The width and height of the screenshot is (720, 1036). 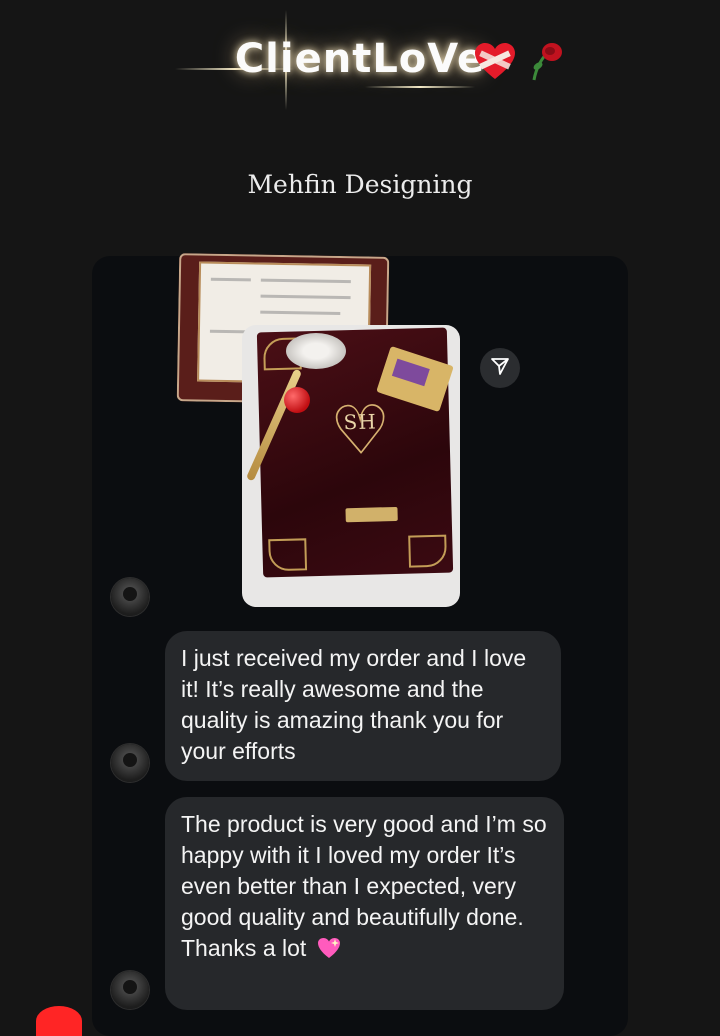 What do you see at coordinates (360, 184) in the screenshot?
I see `business-name: Mehfin Designing` at bounding box center [360, 184].